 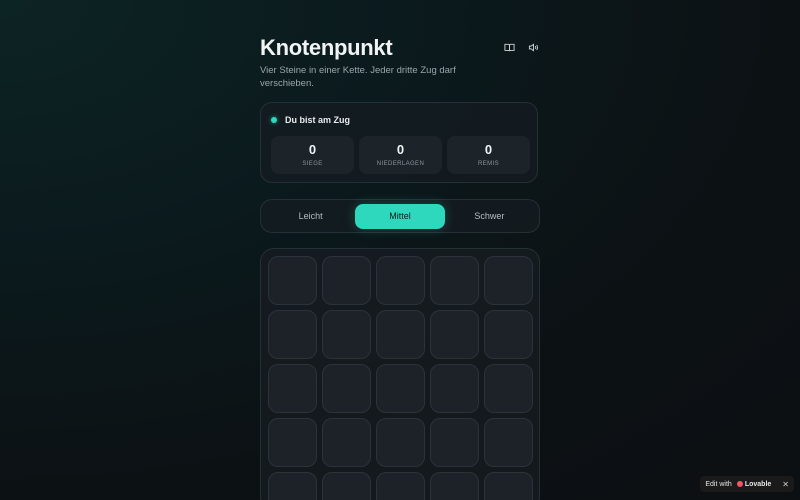 I want to click on book-icon, so click(x=509, y=47).